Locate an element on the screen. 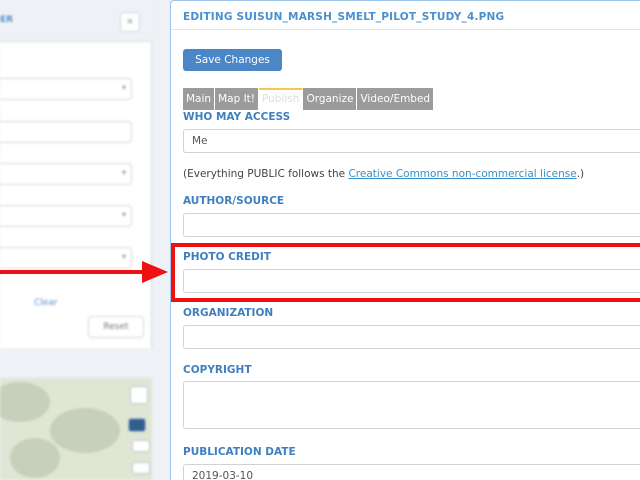 The width and height of the screenshot is (640, 480). organization-label: ORGANIZATION is located at coordinates (228, 313).